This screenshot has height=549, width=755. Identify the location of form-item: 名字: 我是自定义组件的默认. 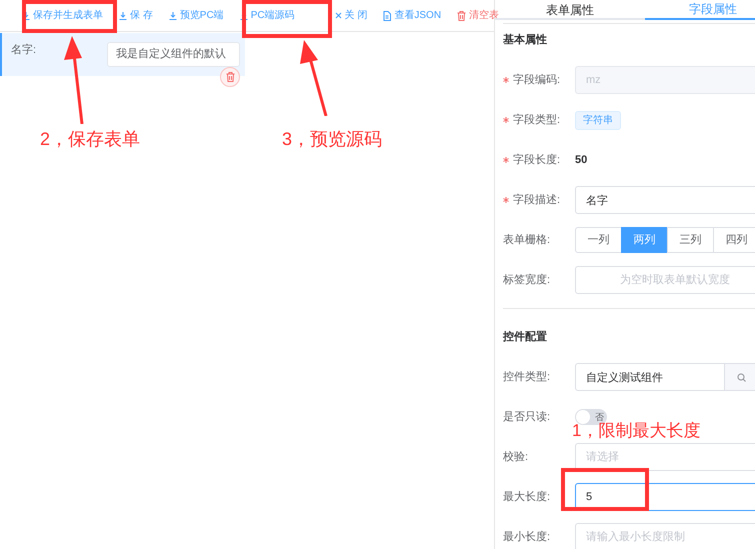
(122, 54).